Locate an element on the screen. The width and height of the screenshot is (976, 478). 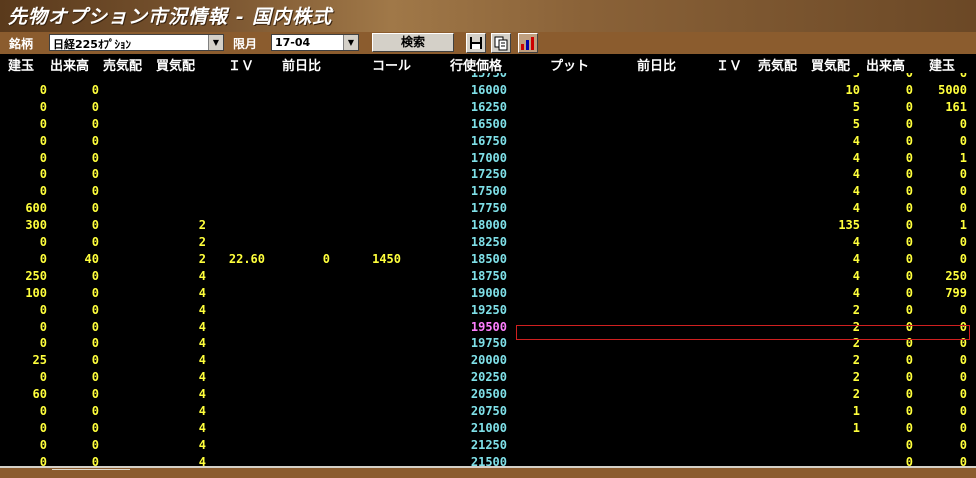
table-row: 0 0 4 20250 2 0 0 is located at coordinates (488, 377).